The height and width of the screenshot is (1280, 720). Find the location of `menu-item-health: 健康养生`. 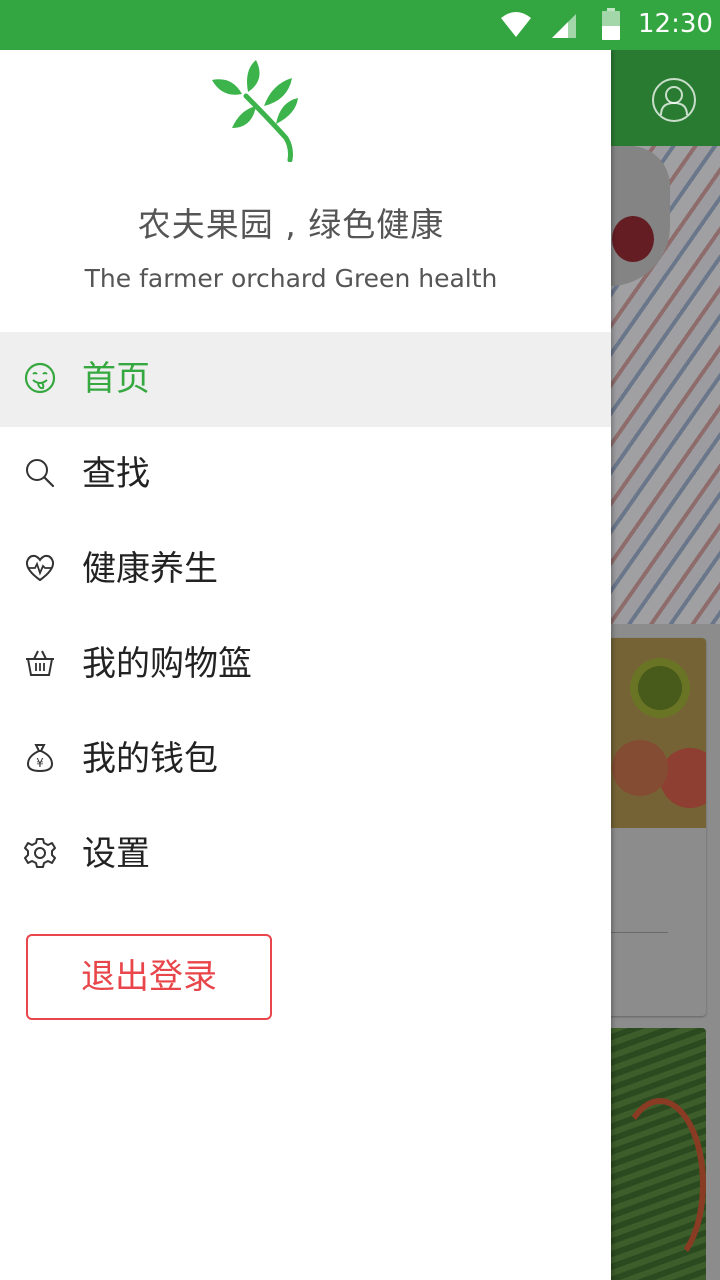

menu-item-health: 健康养生 is located at coordinates (305, 569).